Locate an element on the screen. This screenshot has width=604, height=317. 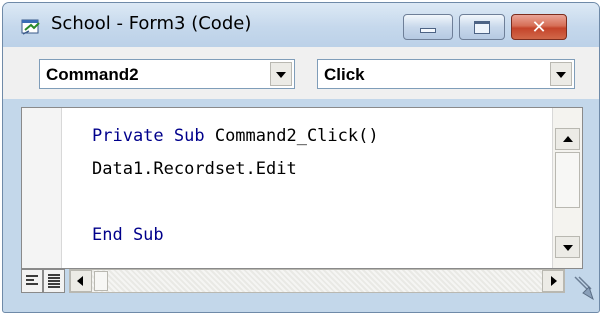
resize-grip-icon is located at coordinates (583, 287).